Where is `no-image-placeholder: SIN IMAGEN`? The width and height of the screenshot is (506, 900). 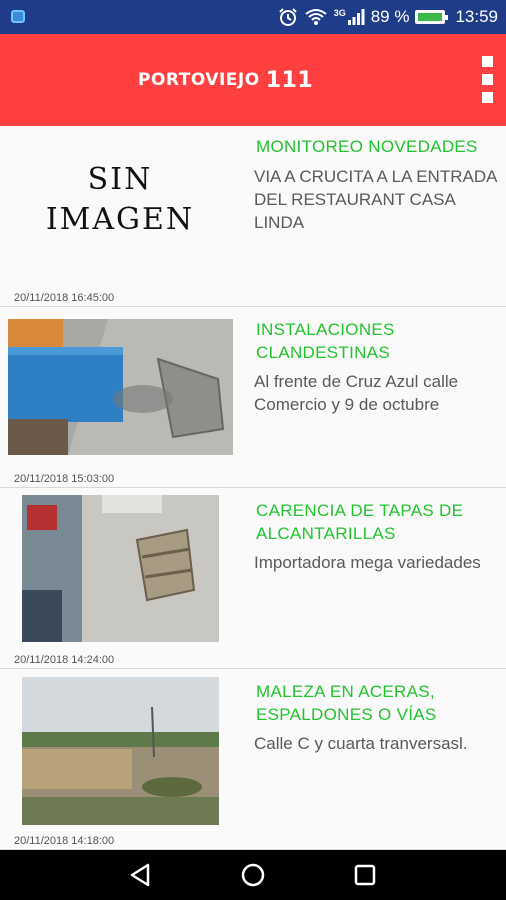 no-image-placeholder: SIN IMAGEN is located at coordinates (120, 205).